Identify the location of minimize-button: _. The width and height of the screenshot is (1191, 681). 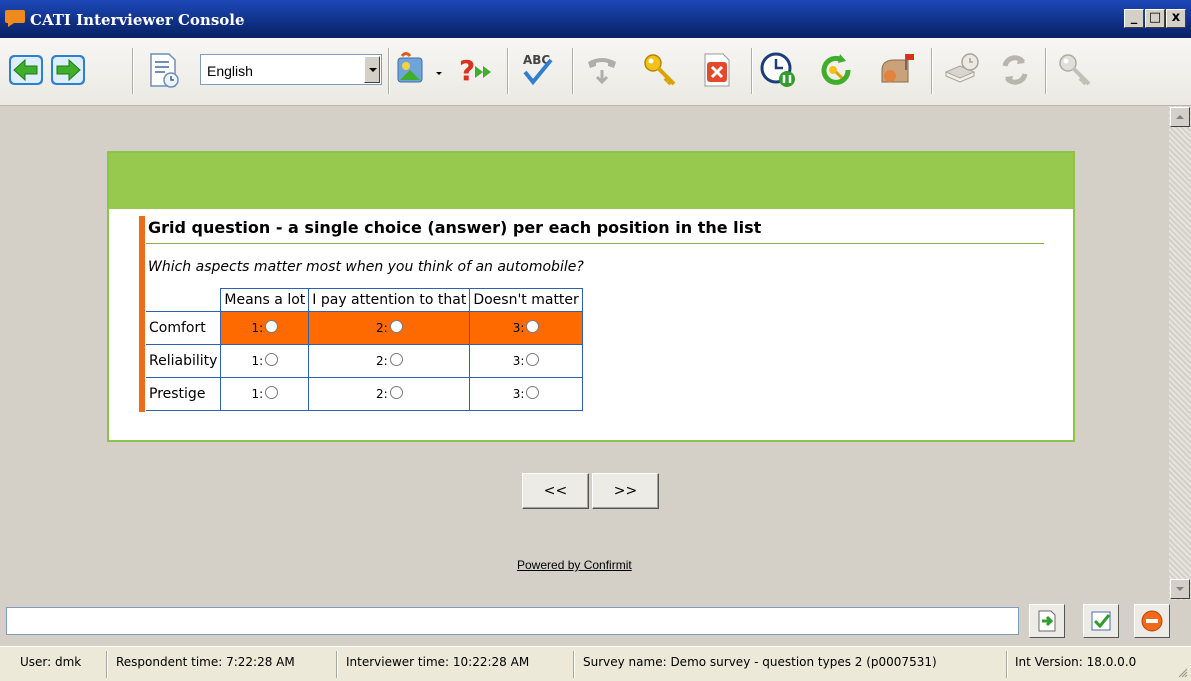
(1134, 18).